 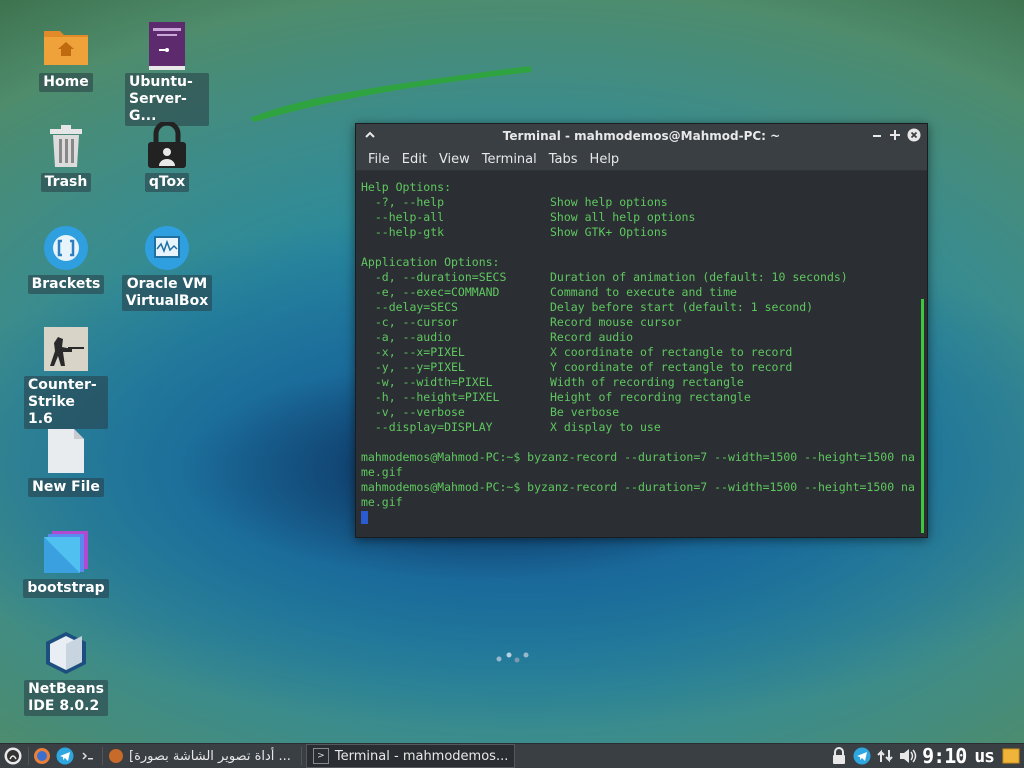 What do you see at coordinates (66, 402) in the screenshot?
I see `desktop-icon-label: Counter- Strike 1.6` at bounding box center [66, 402].